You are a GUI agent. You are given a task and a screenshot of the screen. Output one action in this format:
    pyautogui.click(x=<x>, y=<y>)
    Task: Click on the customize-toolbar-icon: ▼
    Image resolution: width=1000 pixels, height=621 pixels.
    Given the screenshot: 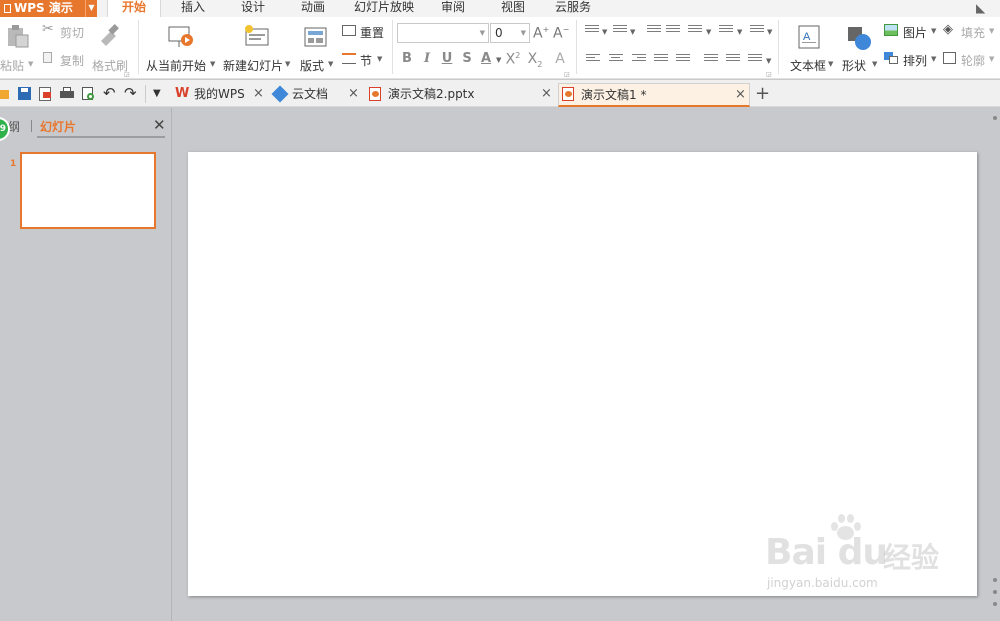 What is the action you would take?
    pyautogui.click(x=160, y=95)
    